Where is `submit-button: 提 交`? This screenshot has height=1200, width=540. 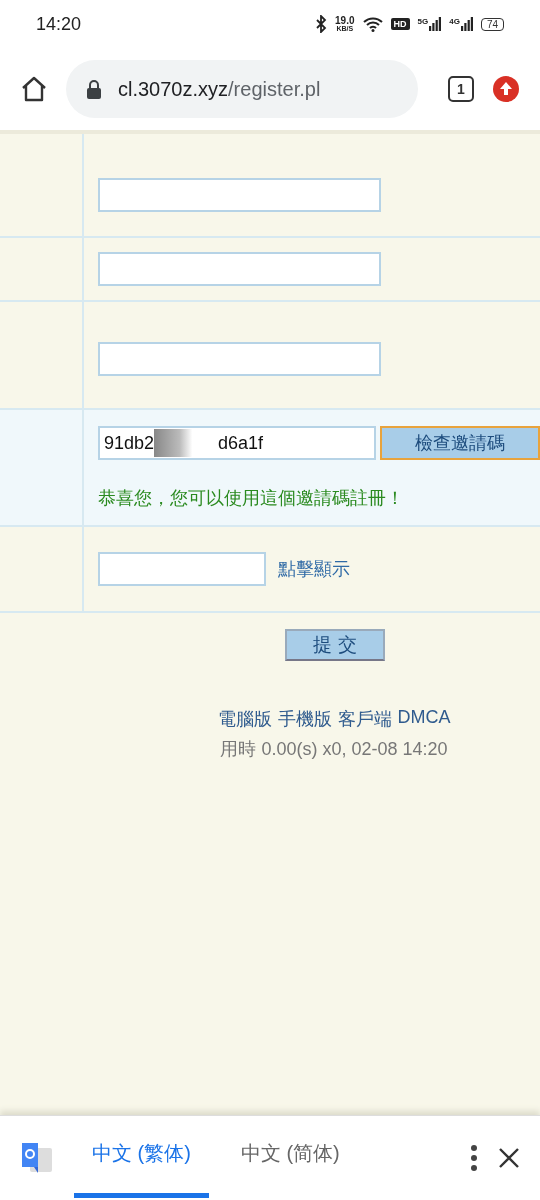
submit-button: 提 交 is located at coordinates (335, 645).